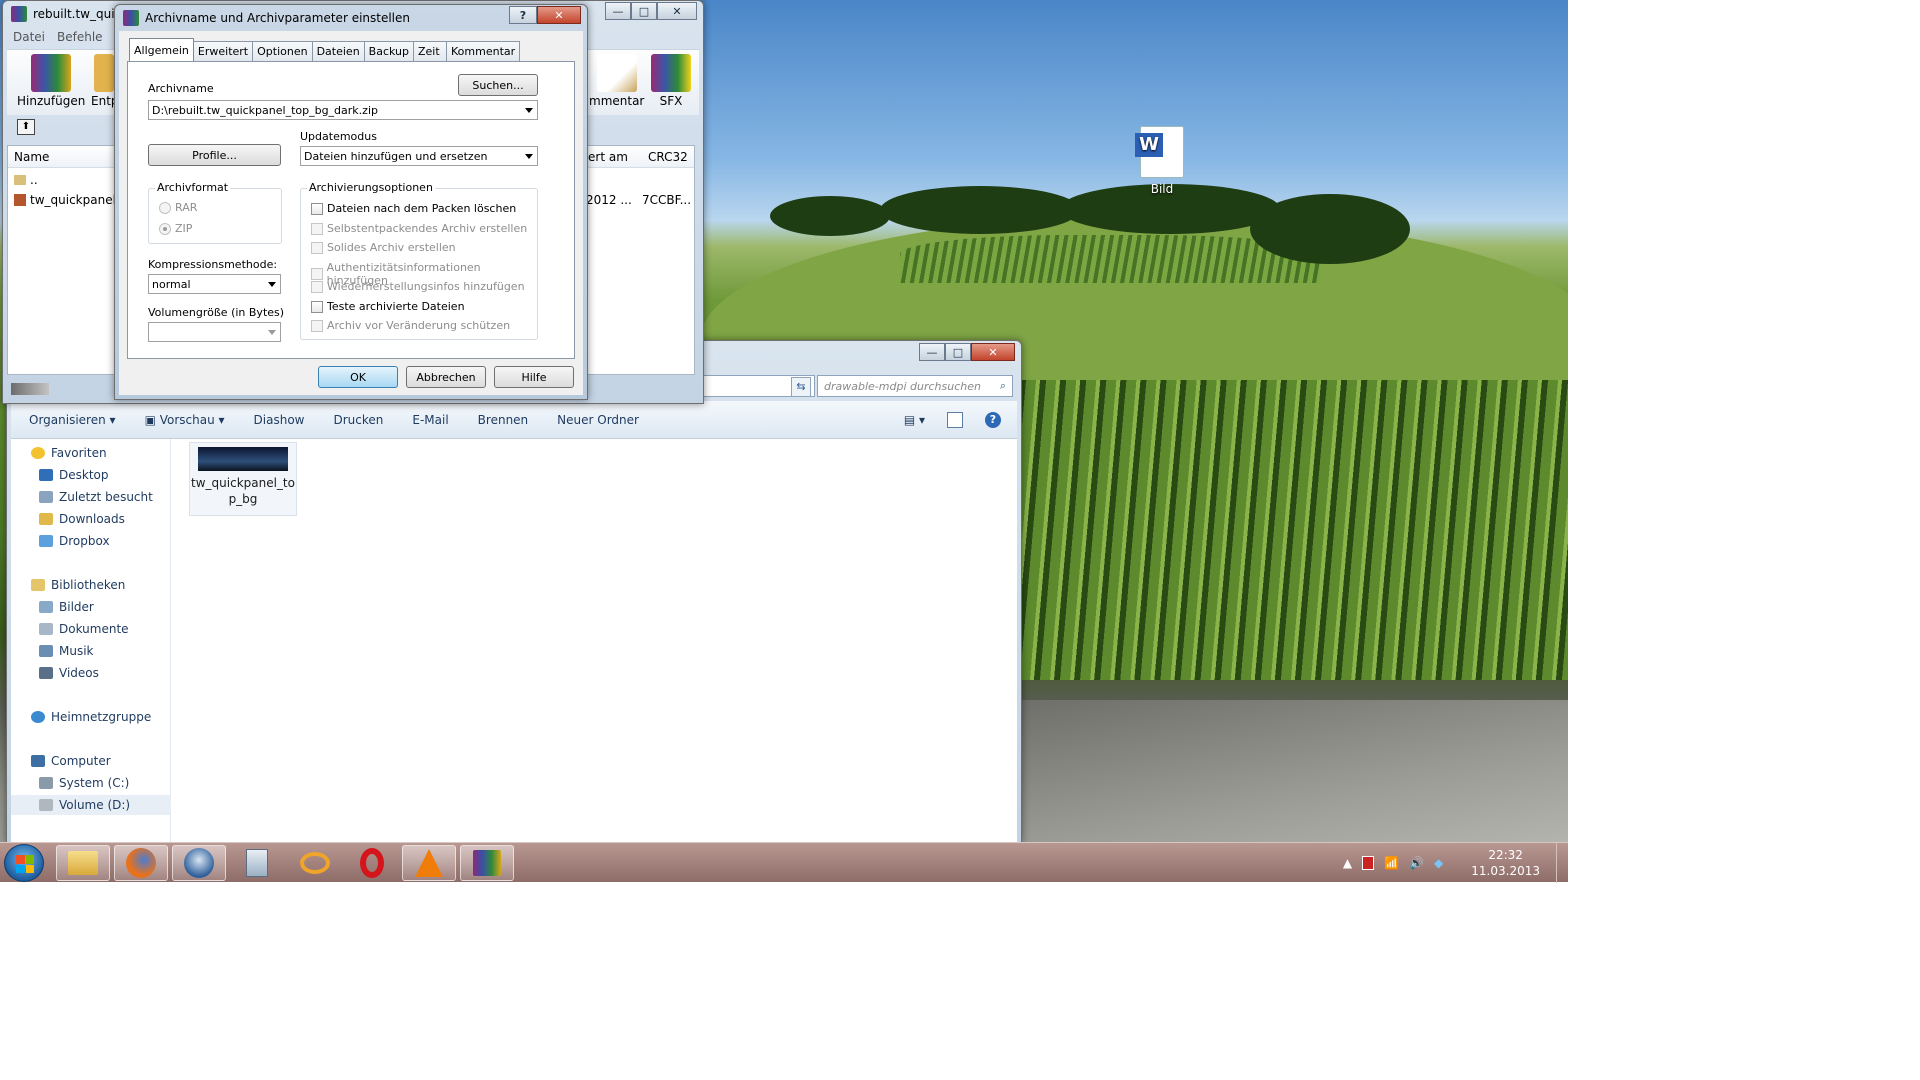 This screenshot has height=1080, width=1920. Describe the element at coordinates (29, 39) in the screenshot. I see `menu-item: Datei` at that location.